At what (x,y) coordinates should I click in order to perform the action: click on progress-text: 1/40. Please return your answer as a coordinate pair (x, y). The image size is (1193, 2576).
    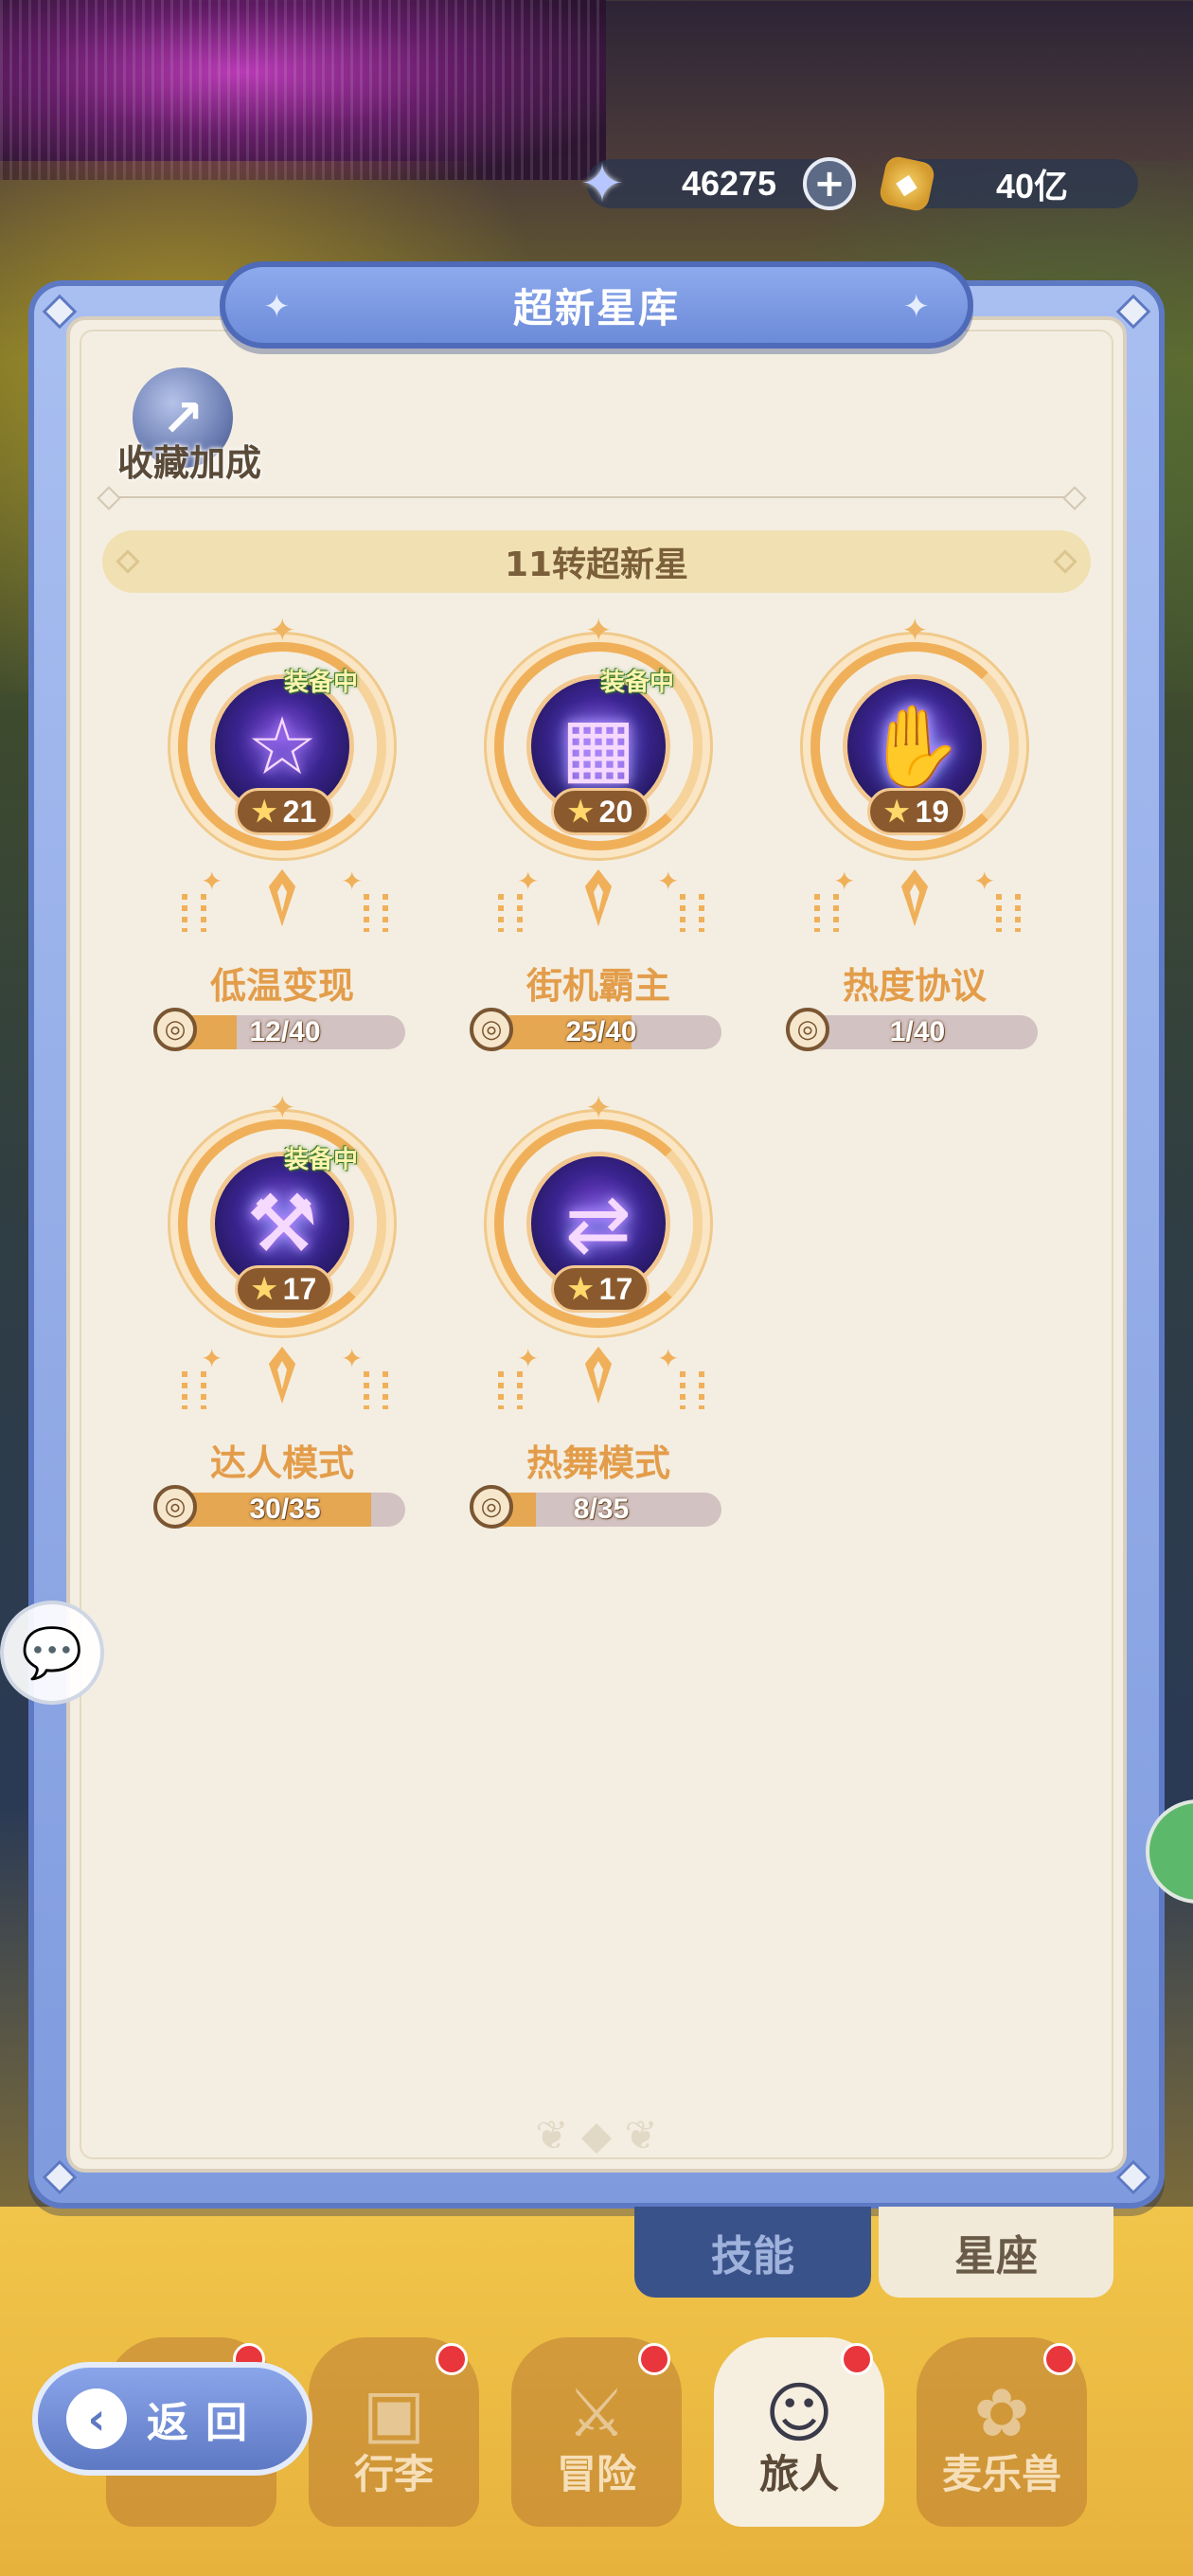
    Looking at the image, I should click on (917, 1031).